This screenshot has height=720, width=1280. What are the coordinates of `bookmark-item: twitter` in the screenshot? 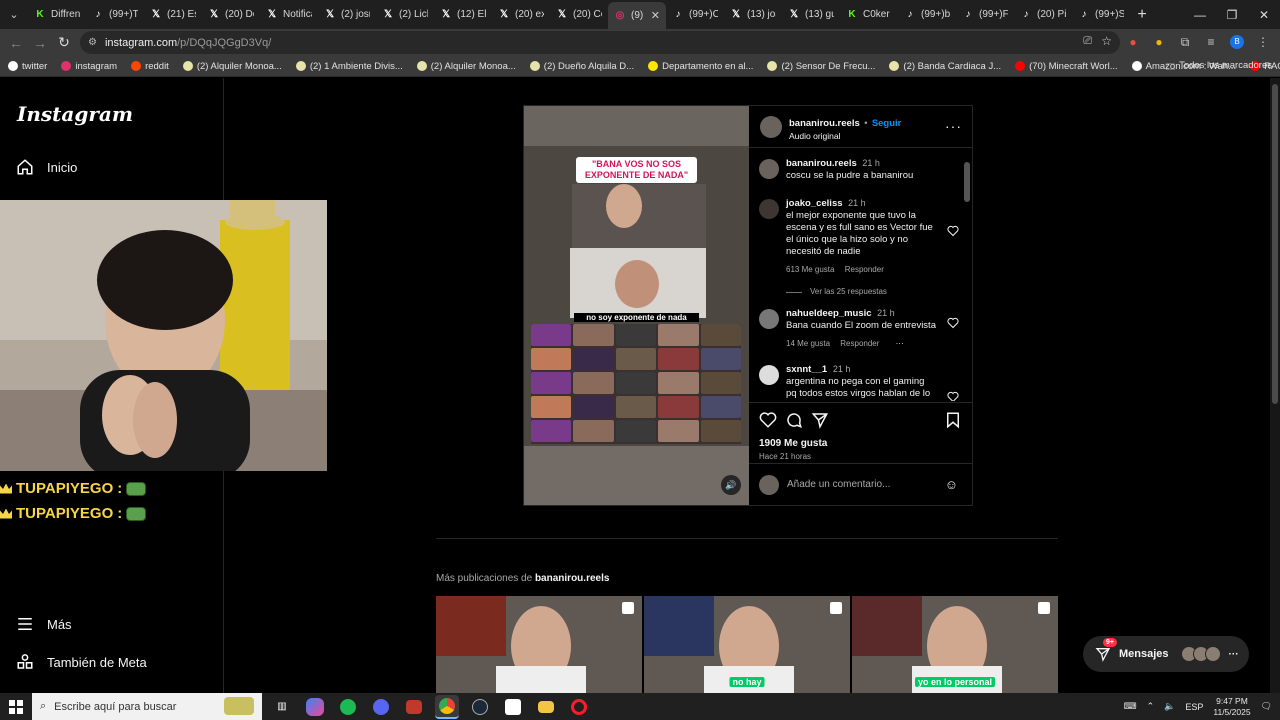 It's located at (27, 66).